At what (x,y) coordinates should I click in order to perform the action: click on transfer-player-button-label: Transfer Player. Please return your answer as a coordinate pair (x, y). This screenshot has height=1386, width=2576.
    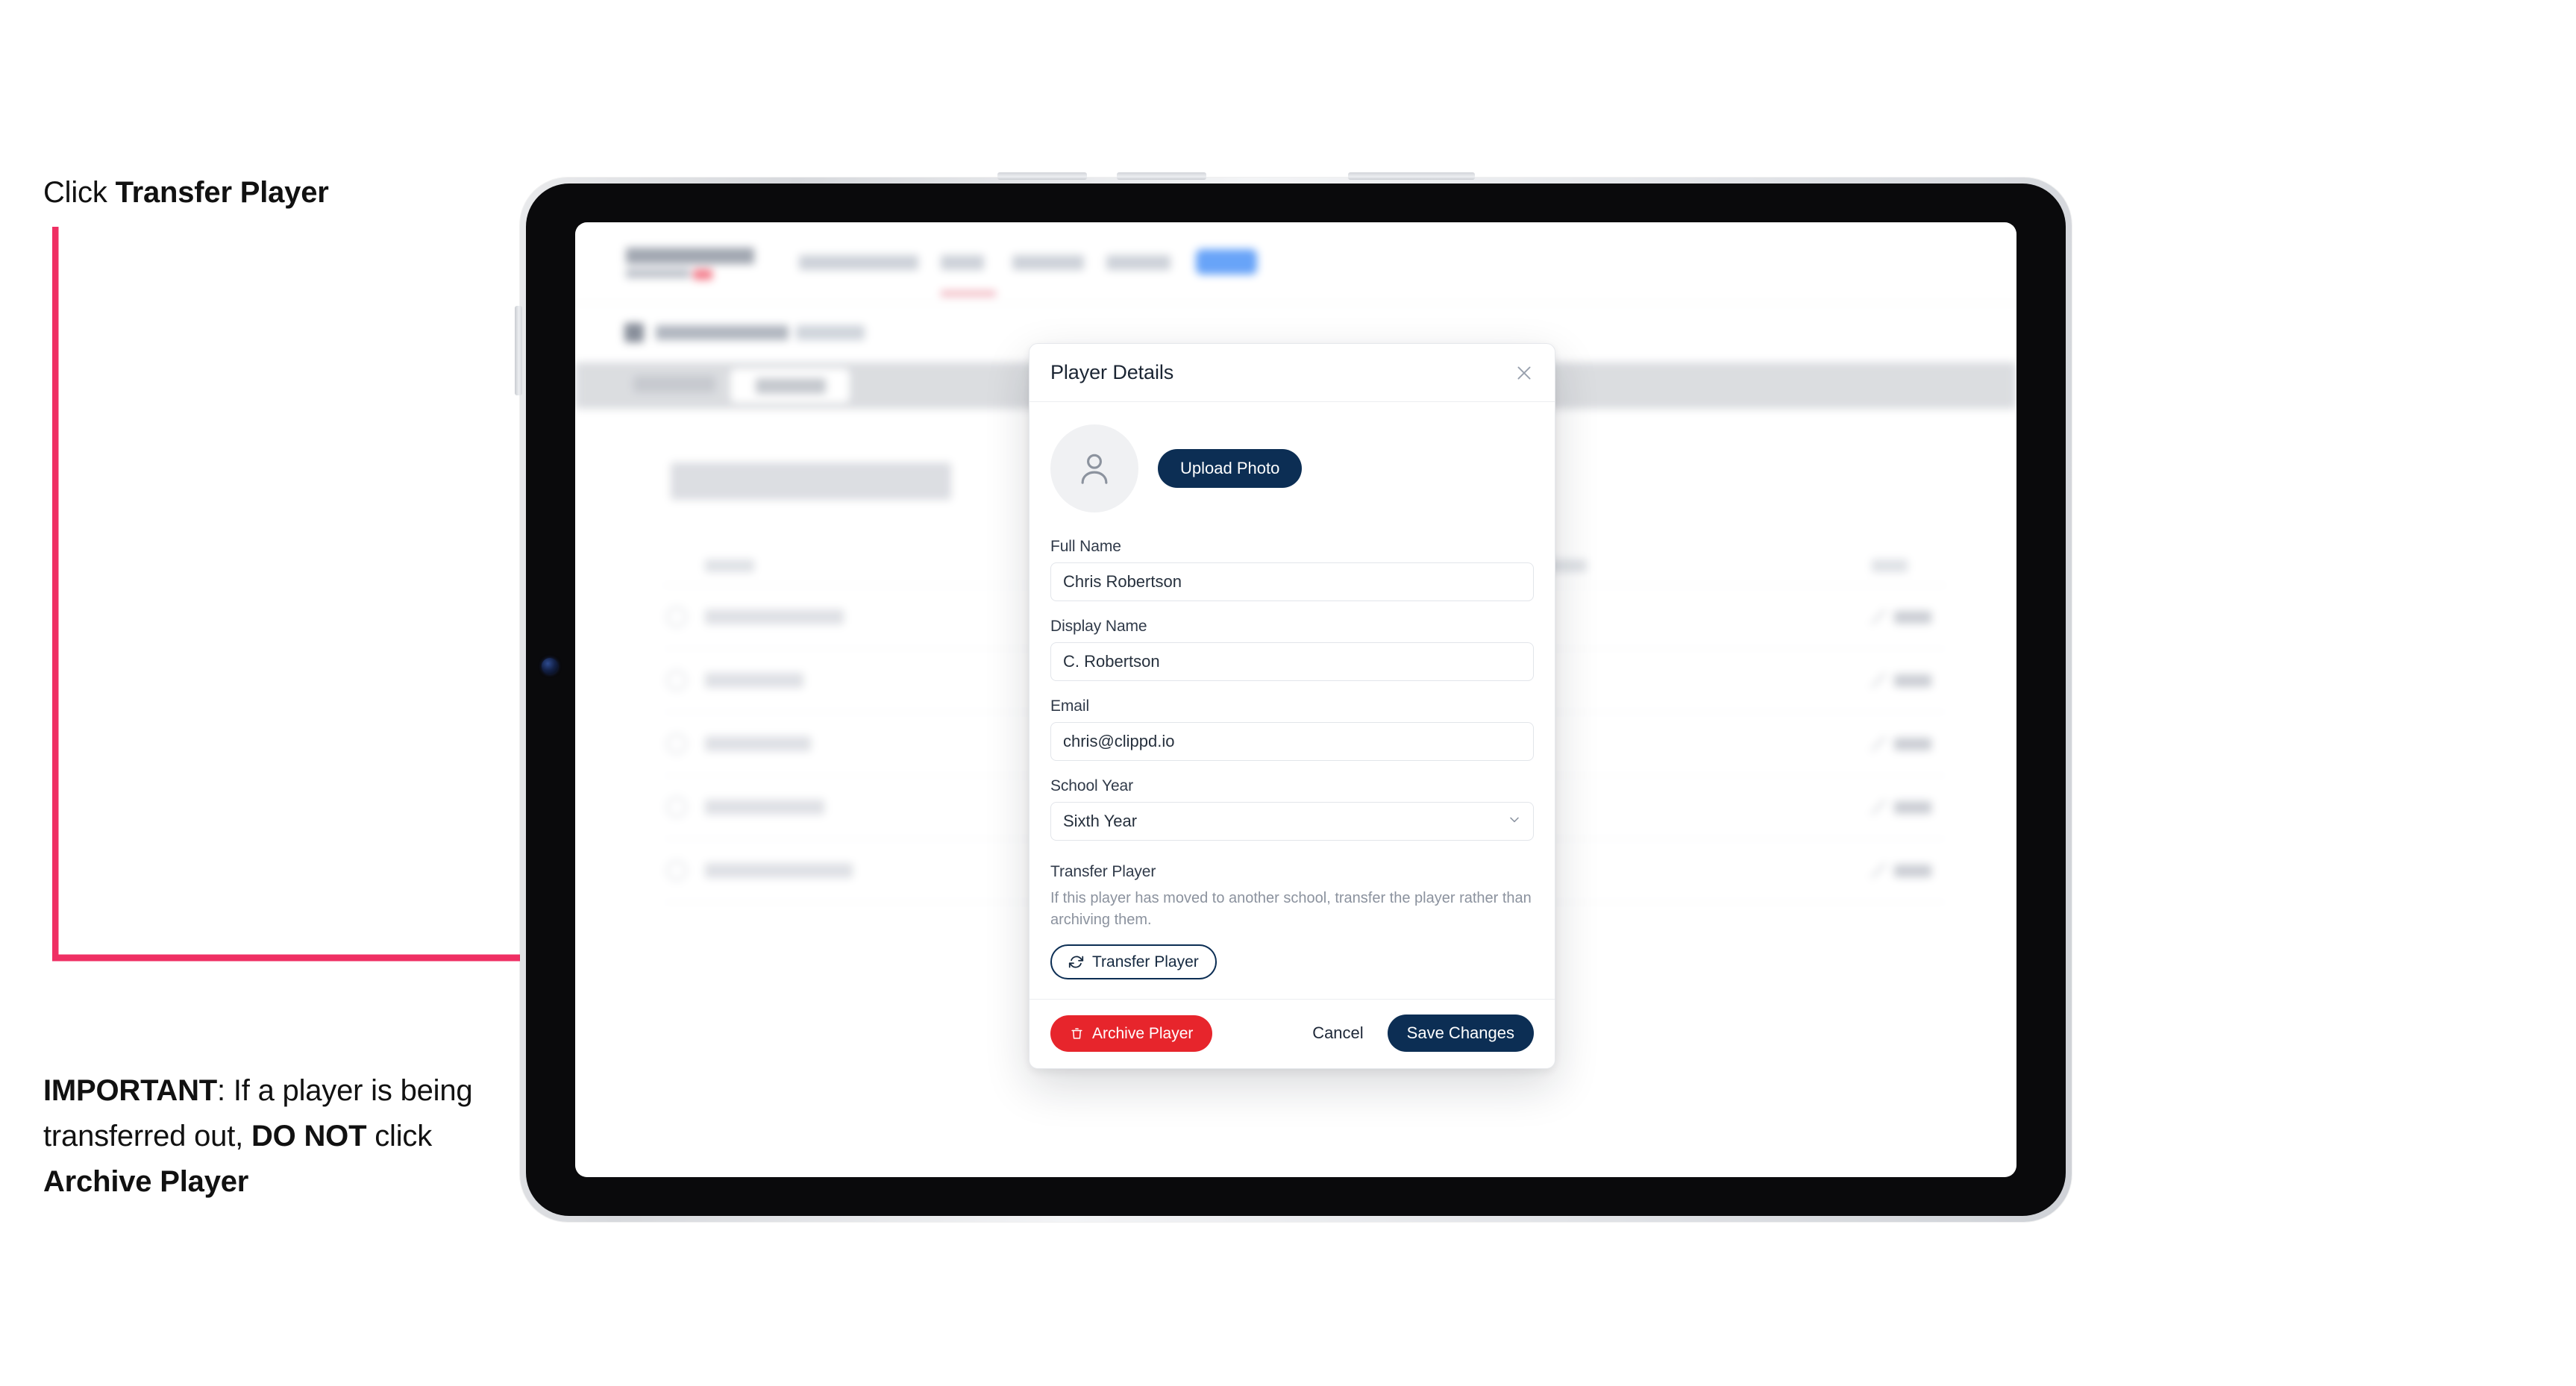
    Looking at the image, I should click on (1145, 962).